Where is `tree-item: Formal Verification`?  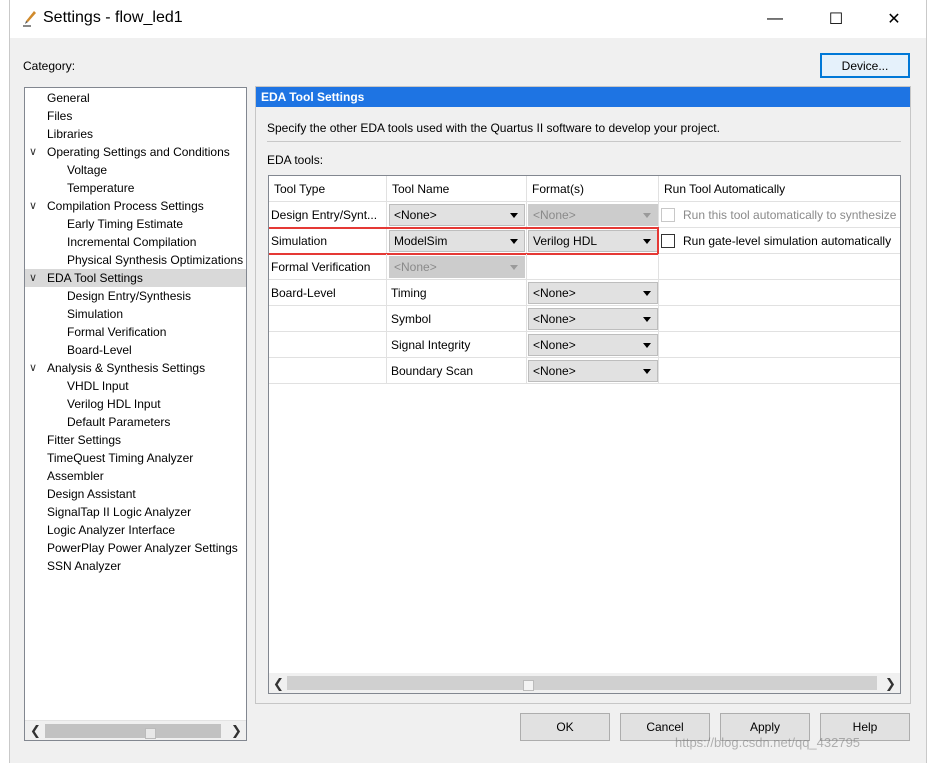 tree-item: Formal Verification is located at coordinates (135, 332).